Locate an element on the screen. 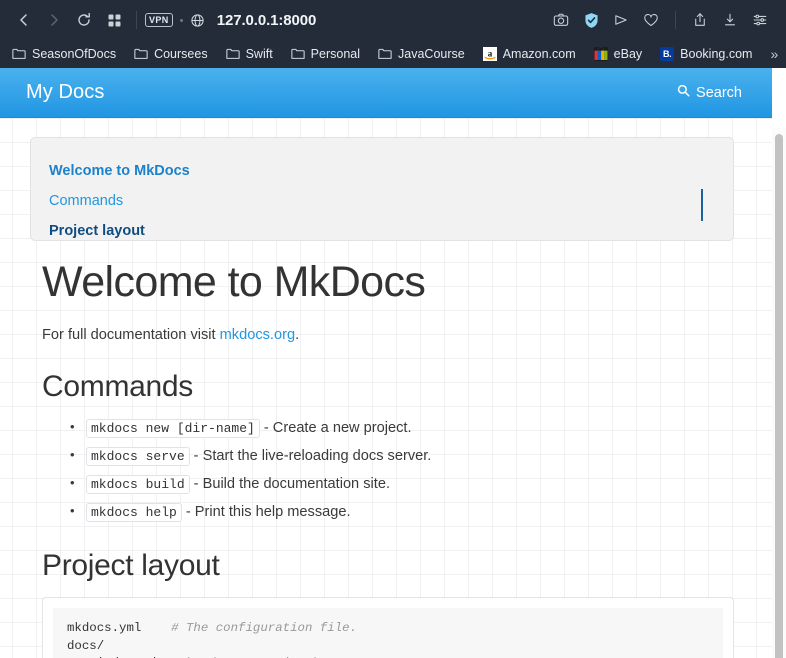  nav-scroll-indicator is located at coordinates (702, 205).